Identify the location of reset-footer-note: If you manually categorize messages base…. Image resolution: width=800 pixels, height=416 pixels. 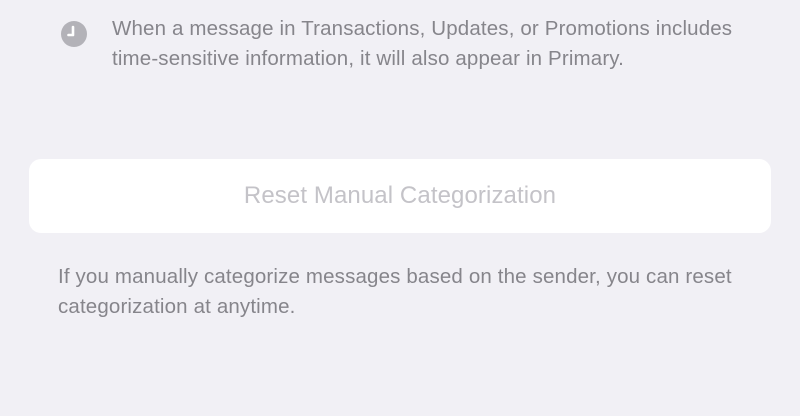
(395, 291).